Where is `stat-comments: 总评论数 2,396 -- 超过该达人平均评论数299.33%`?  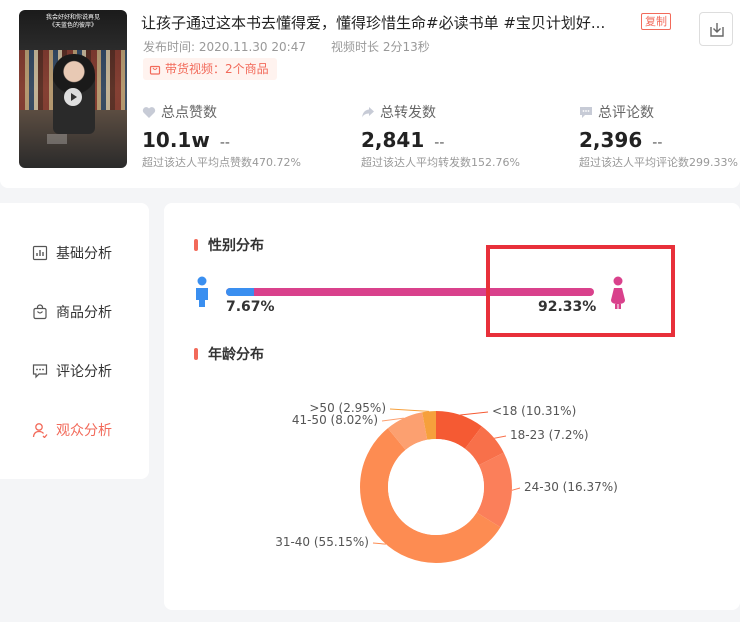 stat-comments: 总评论数 2,396 -- 超过该达人平均评论数299.33% is located at coordinates (658, 136).